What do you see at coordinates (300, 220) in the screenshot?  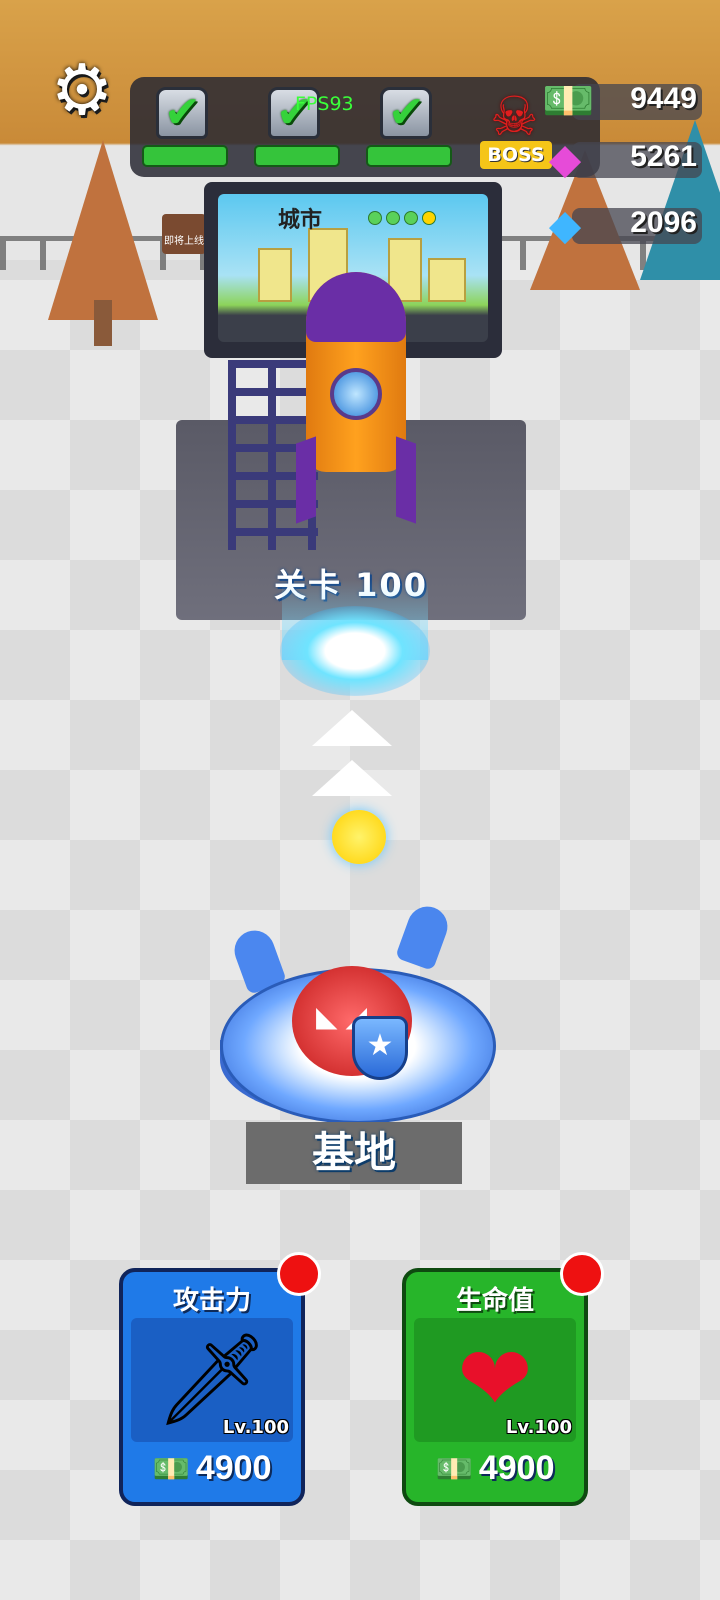 I see `board-title: 城市` at bounding box center [300, 220].